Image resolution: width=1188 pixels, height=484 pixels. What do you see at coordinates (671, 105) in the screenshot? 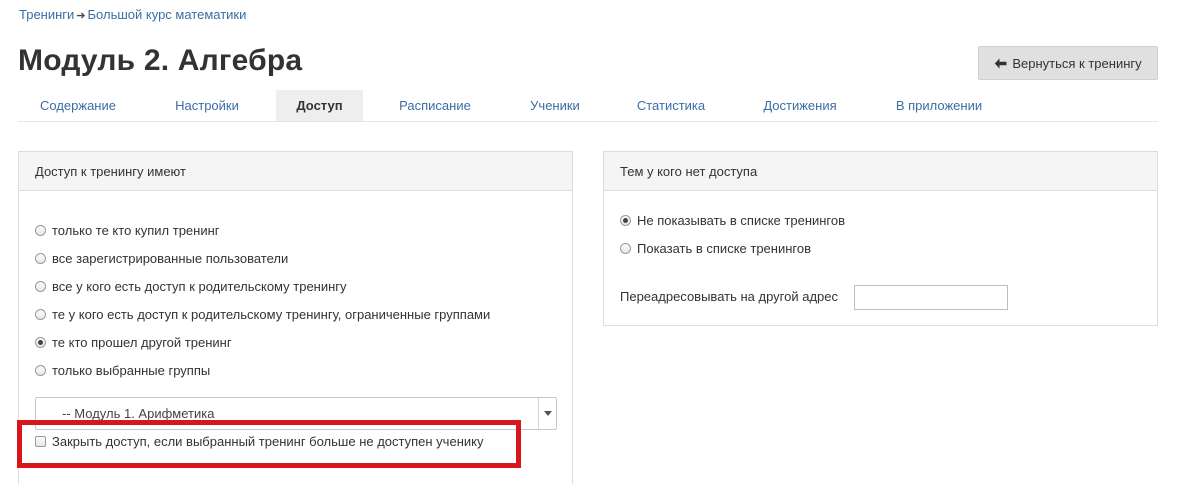
I see `tab-statistics: Статистика` at bounding box center [671, 105].